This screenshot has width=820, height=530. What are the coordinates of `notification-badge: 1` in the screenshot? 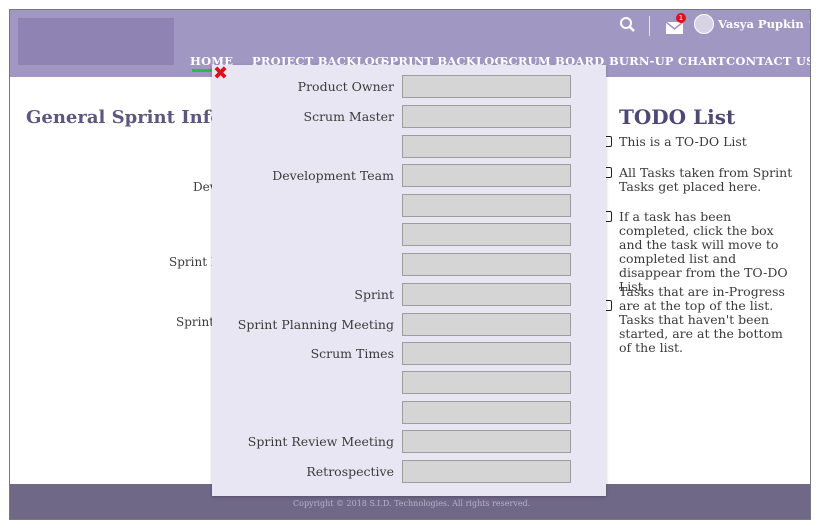 It's located at (681, 18).